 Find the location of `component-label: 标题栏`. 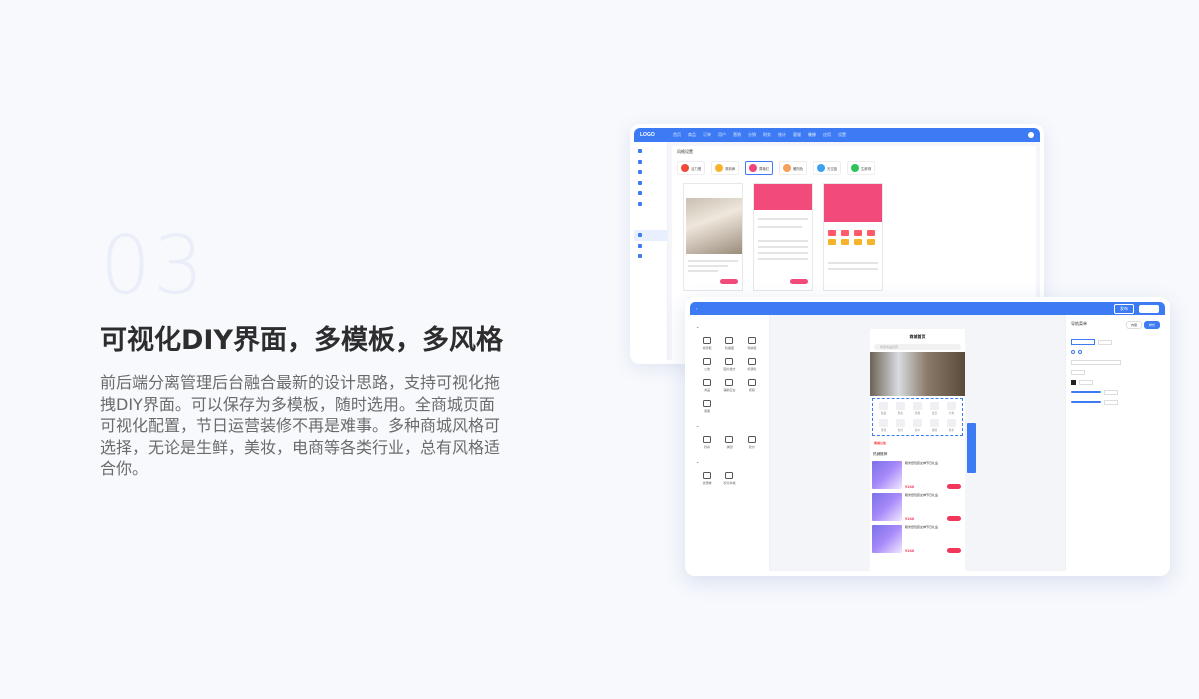

component-label: 标题栏 is located at coordinates (752, 369).